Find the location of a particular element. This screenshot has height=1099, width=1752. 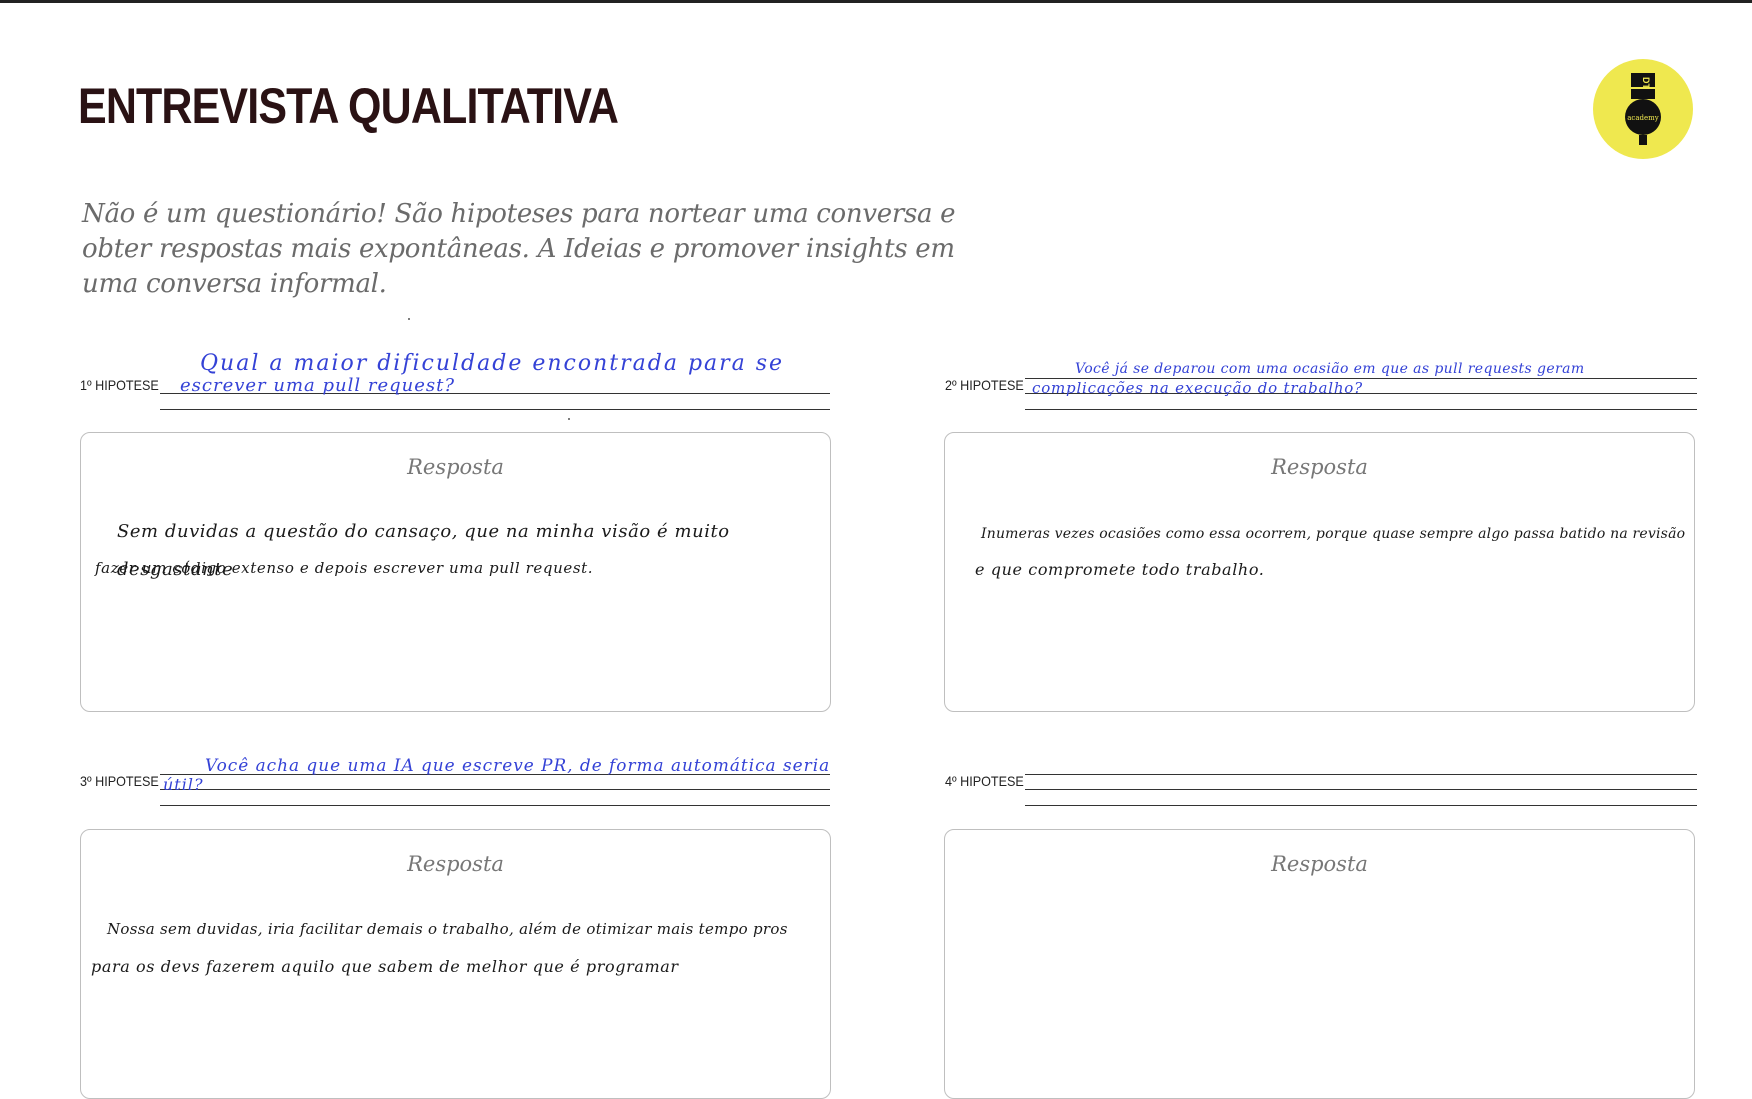

hypothesis-1-label: 1º HIPOTESE is located at coordinates (119, 385).